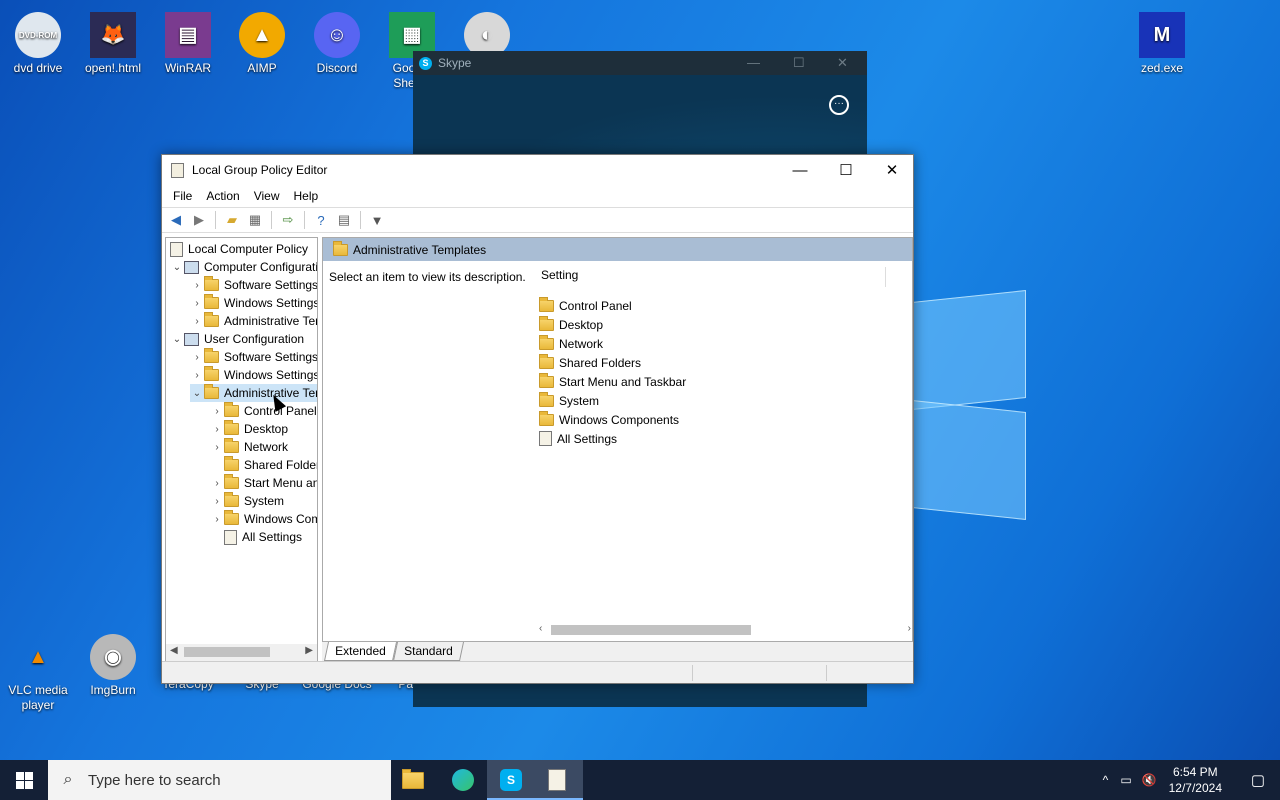  Describe the element at coordinates (247, 501) in the screenshot. I see `tree-item: › System` at that location.